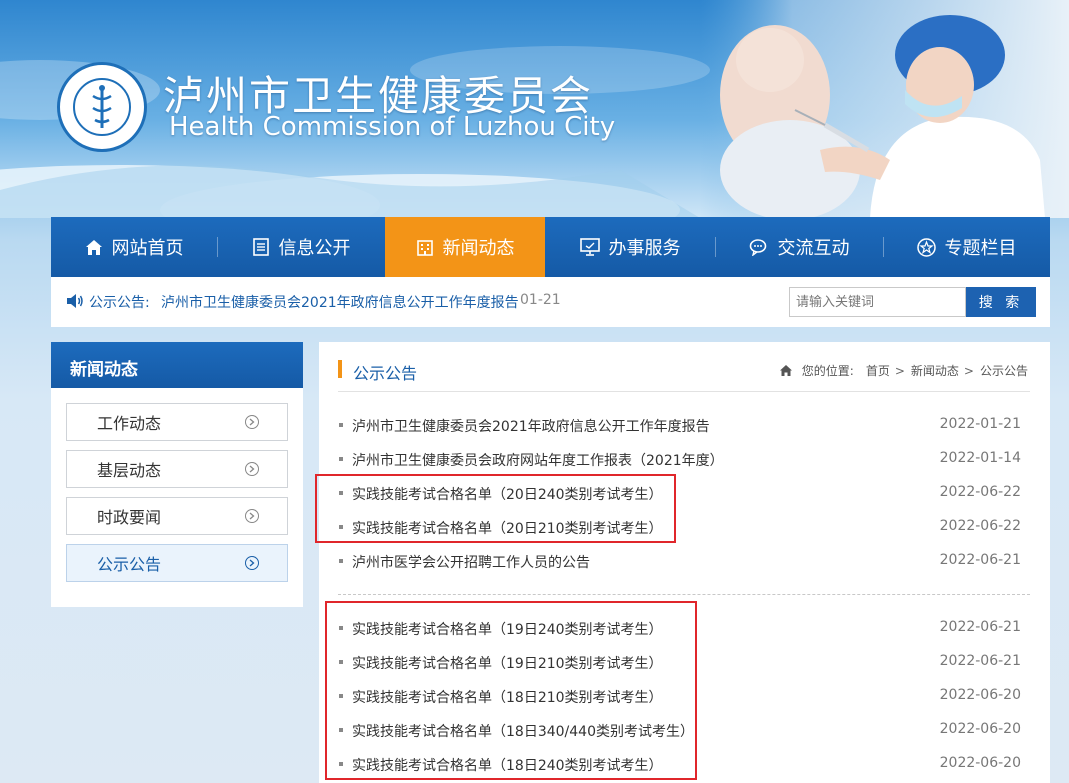 This screenshot has height=783, width=1069. I want to click on nav-item-label: 网站首页, so click(147, 248).